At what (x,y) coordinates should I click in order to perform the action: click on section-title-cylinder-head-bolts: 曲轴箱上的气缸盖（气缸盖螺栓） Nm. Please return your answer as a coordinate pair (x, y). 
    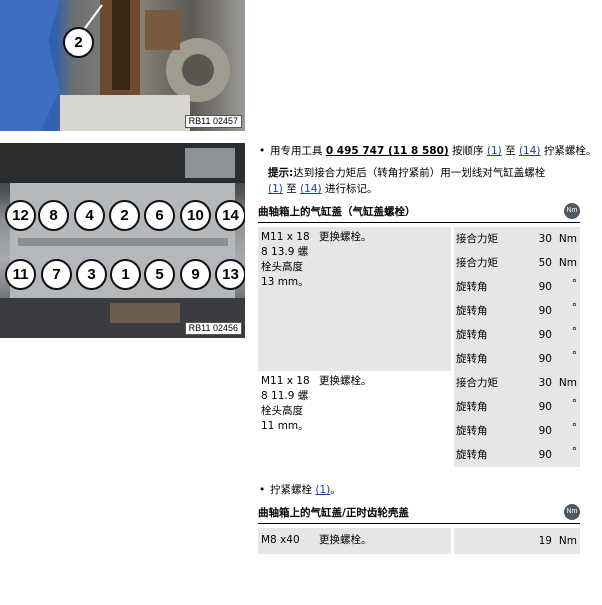
    Looking at the image, I should click on (419, 212).